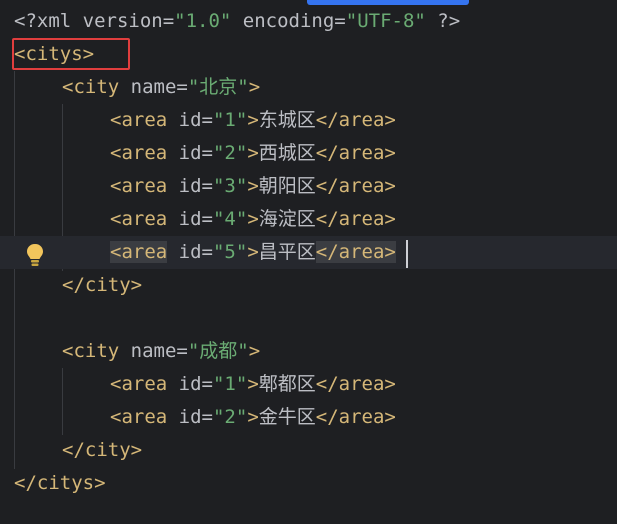 This screenshot has height=524, width=617. I want to click on lightbulb-icon, so click(35, 255).